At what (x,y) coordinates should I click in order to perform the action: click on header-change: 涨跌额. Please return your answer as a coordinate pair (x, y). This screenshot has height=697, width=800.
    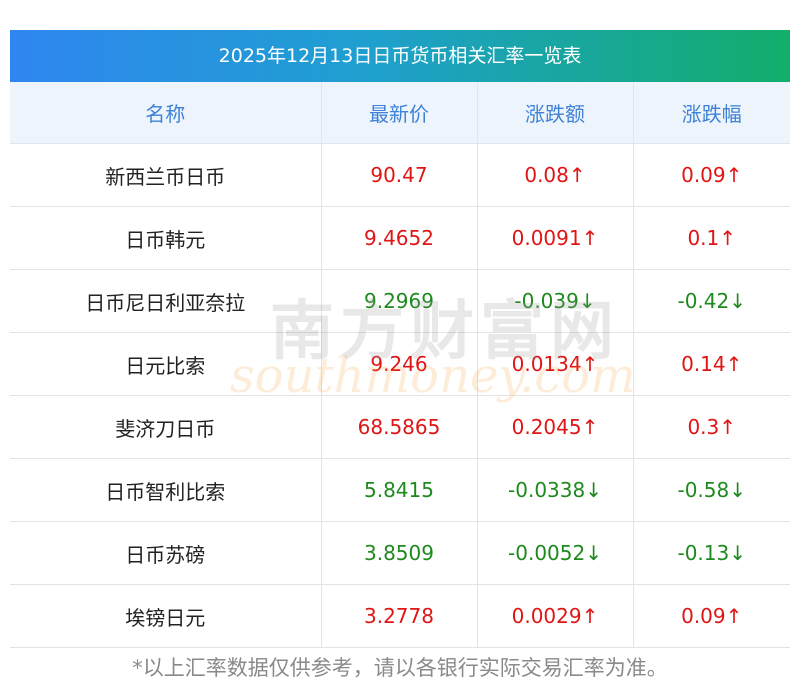
    Looking at the image, I should click on (554, 113).